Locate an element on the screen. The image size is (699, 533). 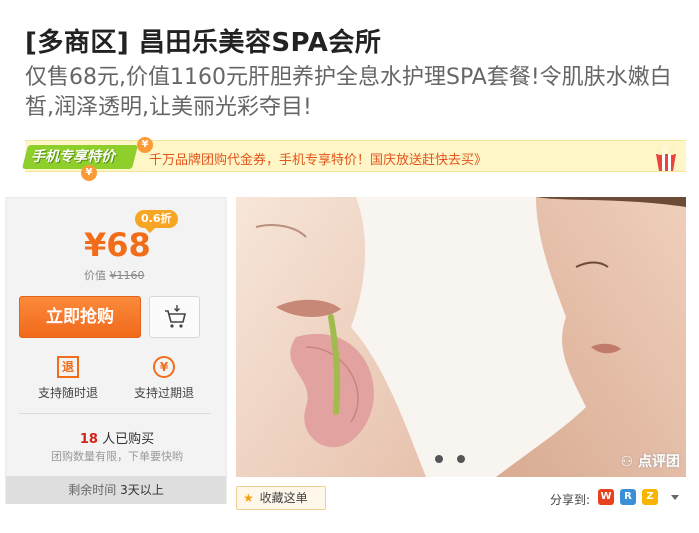
gallery-watermark: ⚇ 点评团 is located at coordinates (650, 461).